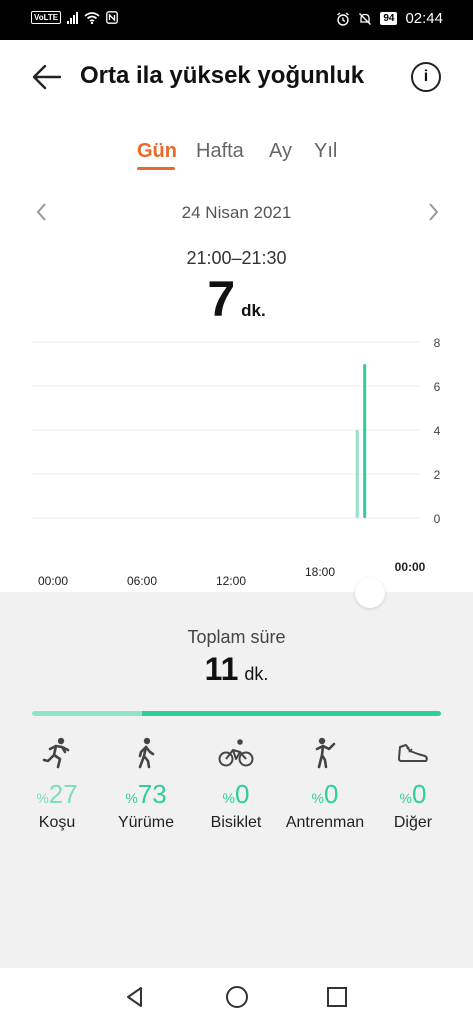 The image size is (473, 1024). I want to click on total-value: 11 dk., so click(236, 669).